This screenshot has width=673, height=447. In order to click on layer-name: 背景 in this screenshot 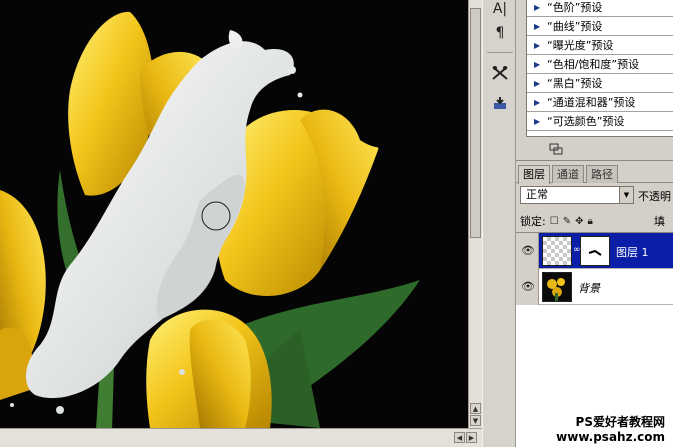, I will do `click(589, 288)`.